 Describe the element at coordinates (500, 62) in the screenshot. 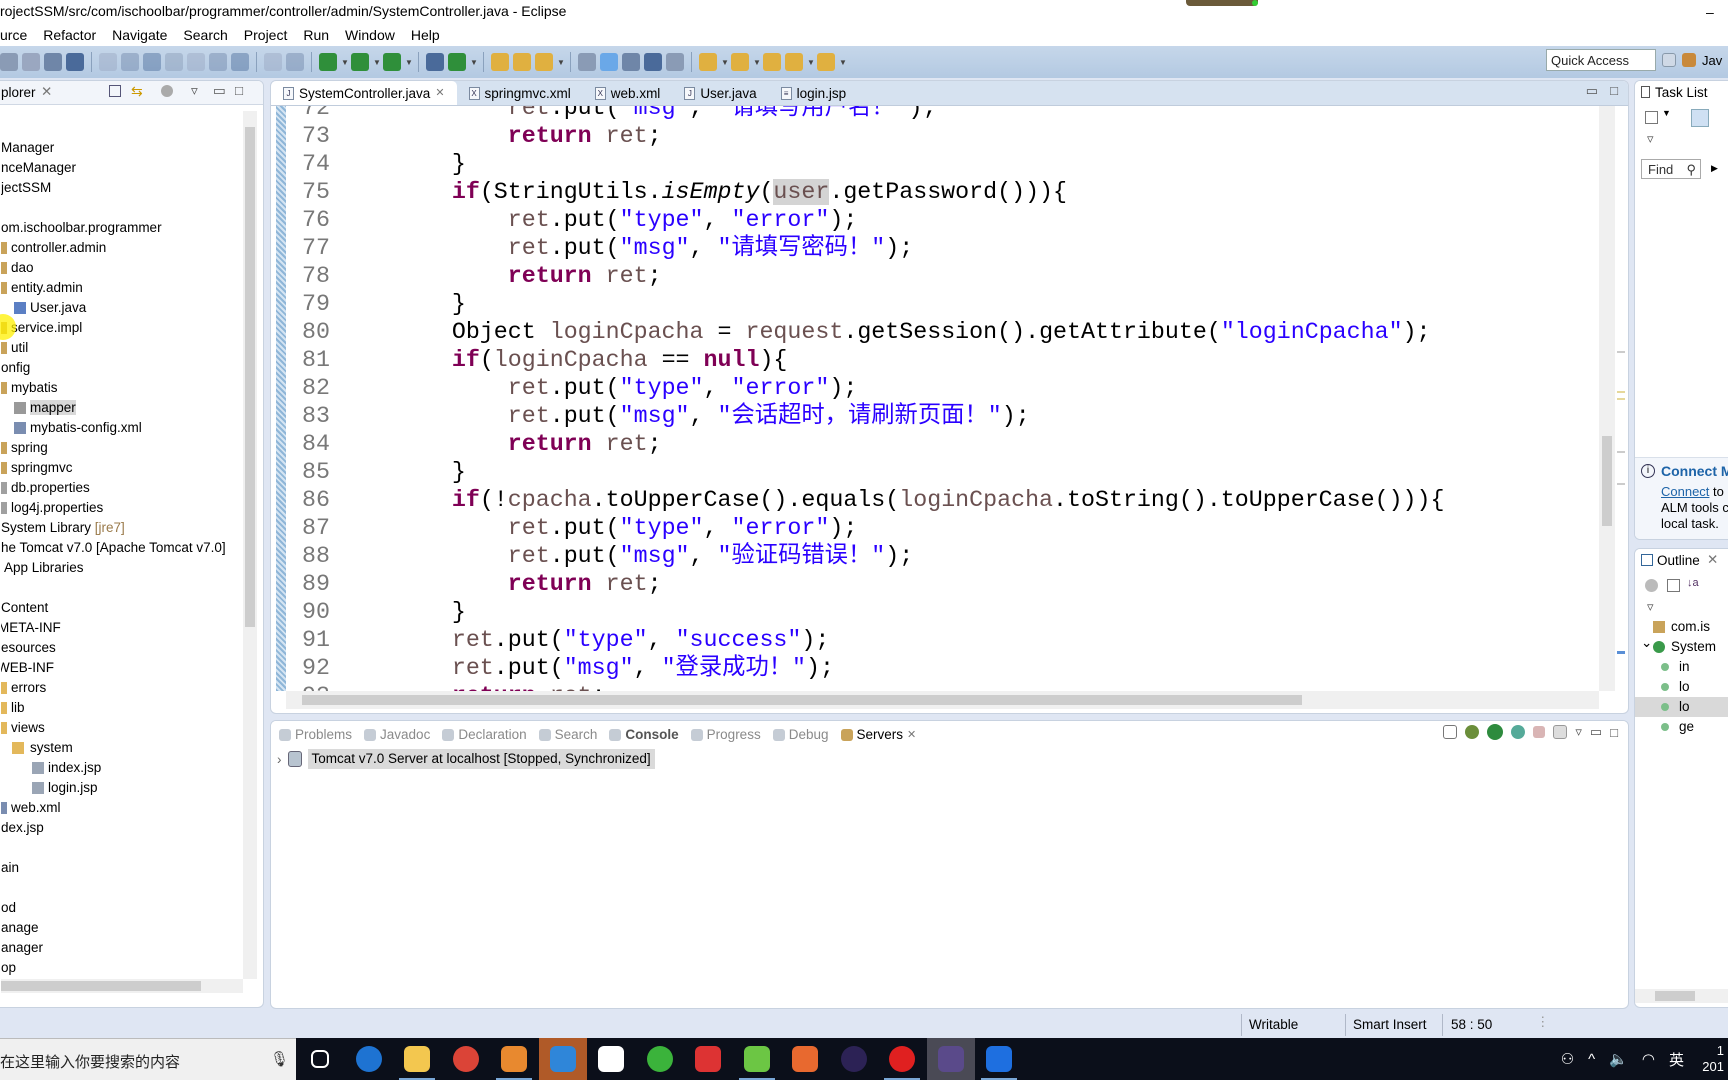

I see `open-type-icon` at that location.